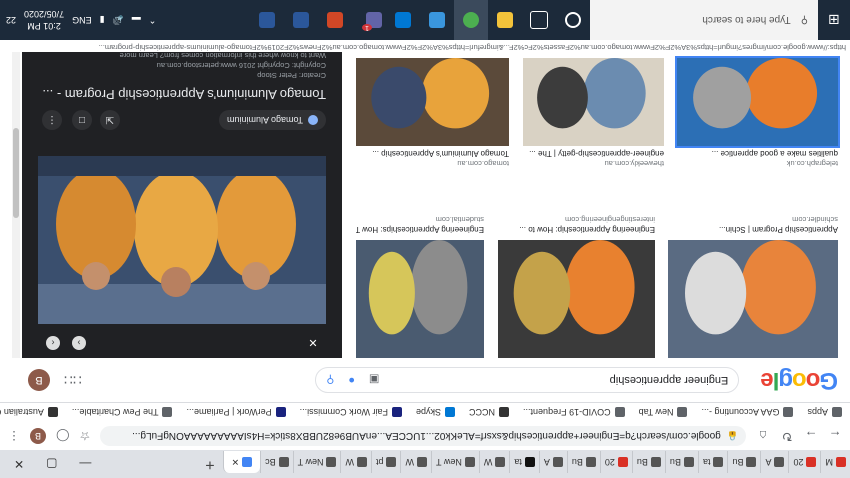 This screenshot has width=850, height=478. Describe the element at coordinates (209, 464) in the screenshot. I see `new-tab-button: +` at that location.